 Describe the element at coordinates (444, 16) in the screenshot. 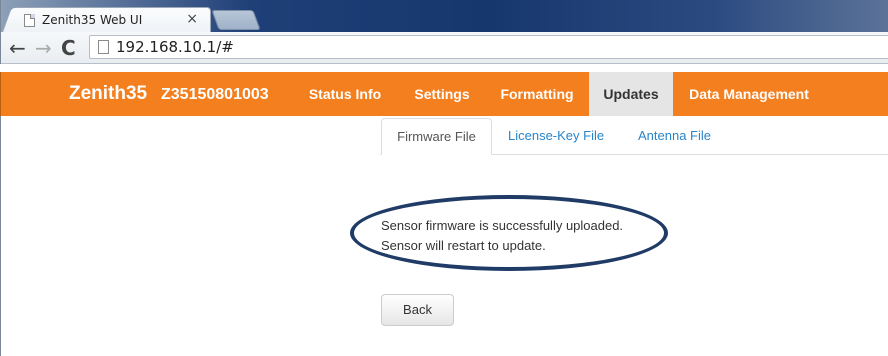

I see `browser-tabstrip: Zenith35 Web UI ×` at that location.